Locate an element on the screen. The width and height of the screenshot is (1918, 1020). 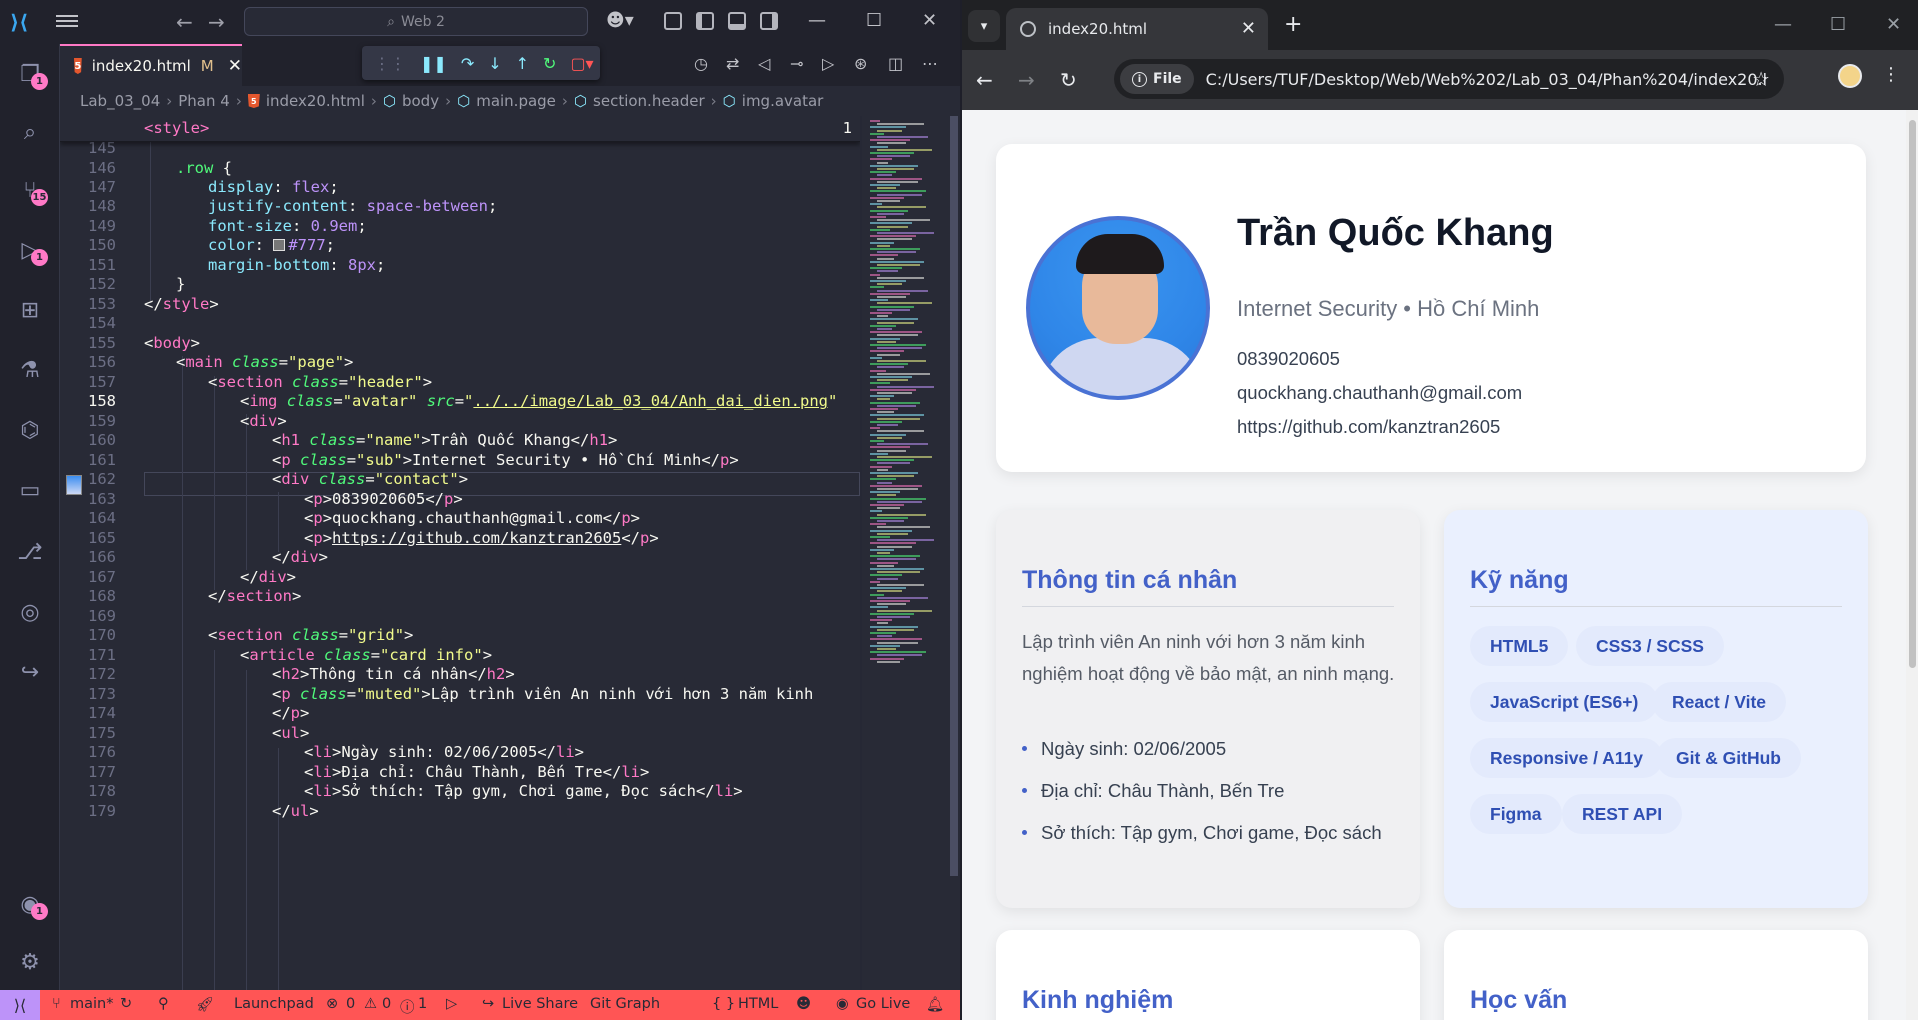
more-actions-icon: ⋯ is located at coordinates (930, 63).